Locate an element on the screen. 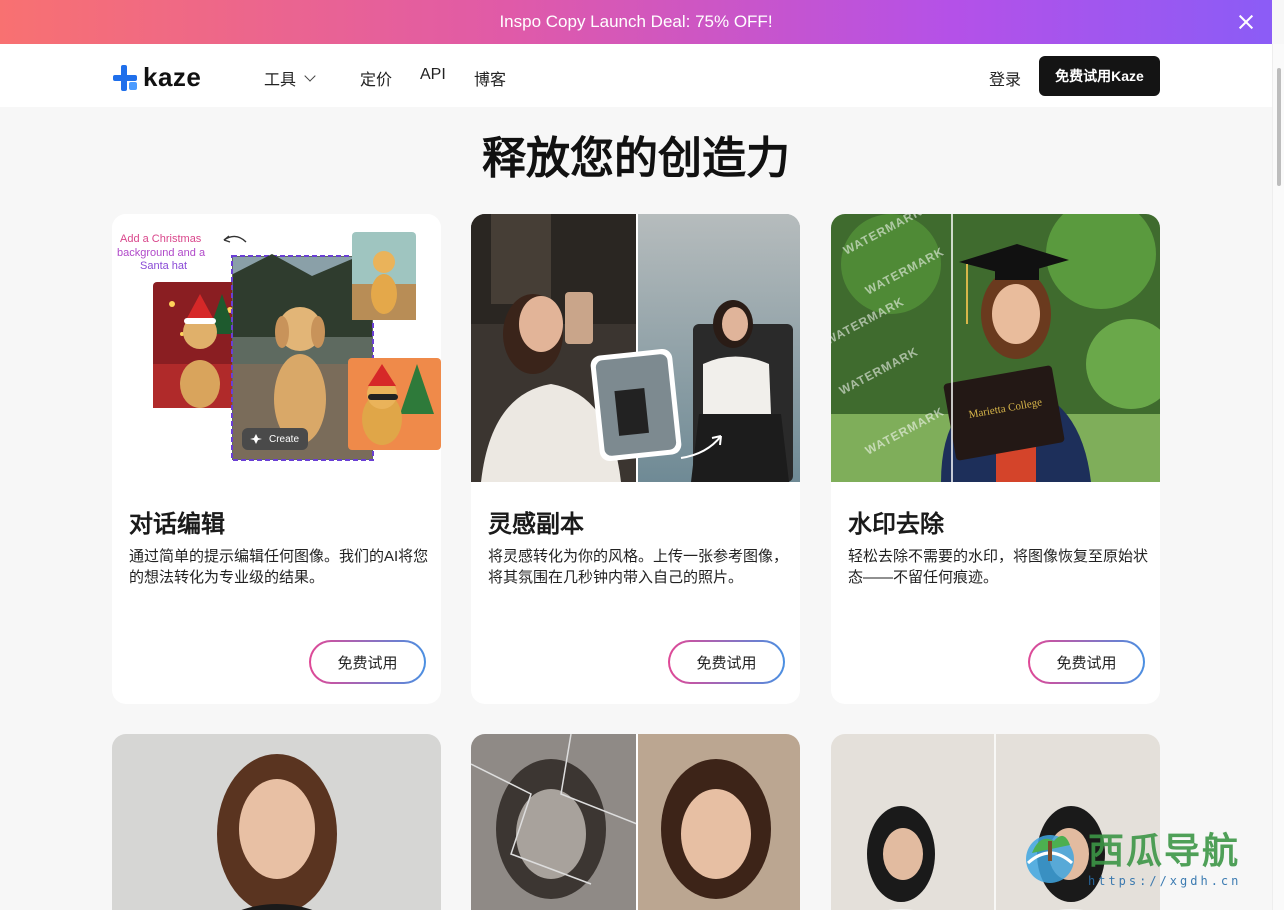  nav-tools-label: 工具 is located at coordinates (280, 80).